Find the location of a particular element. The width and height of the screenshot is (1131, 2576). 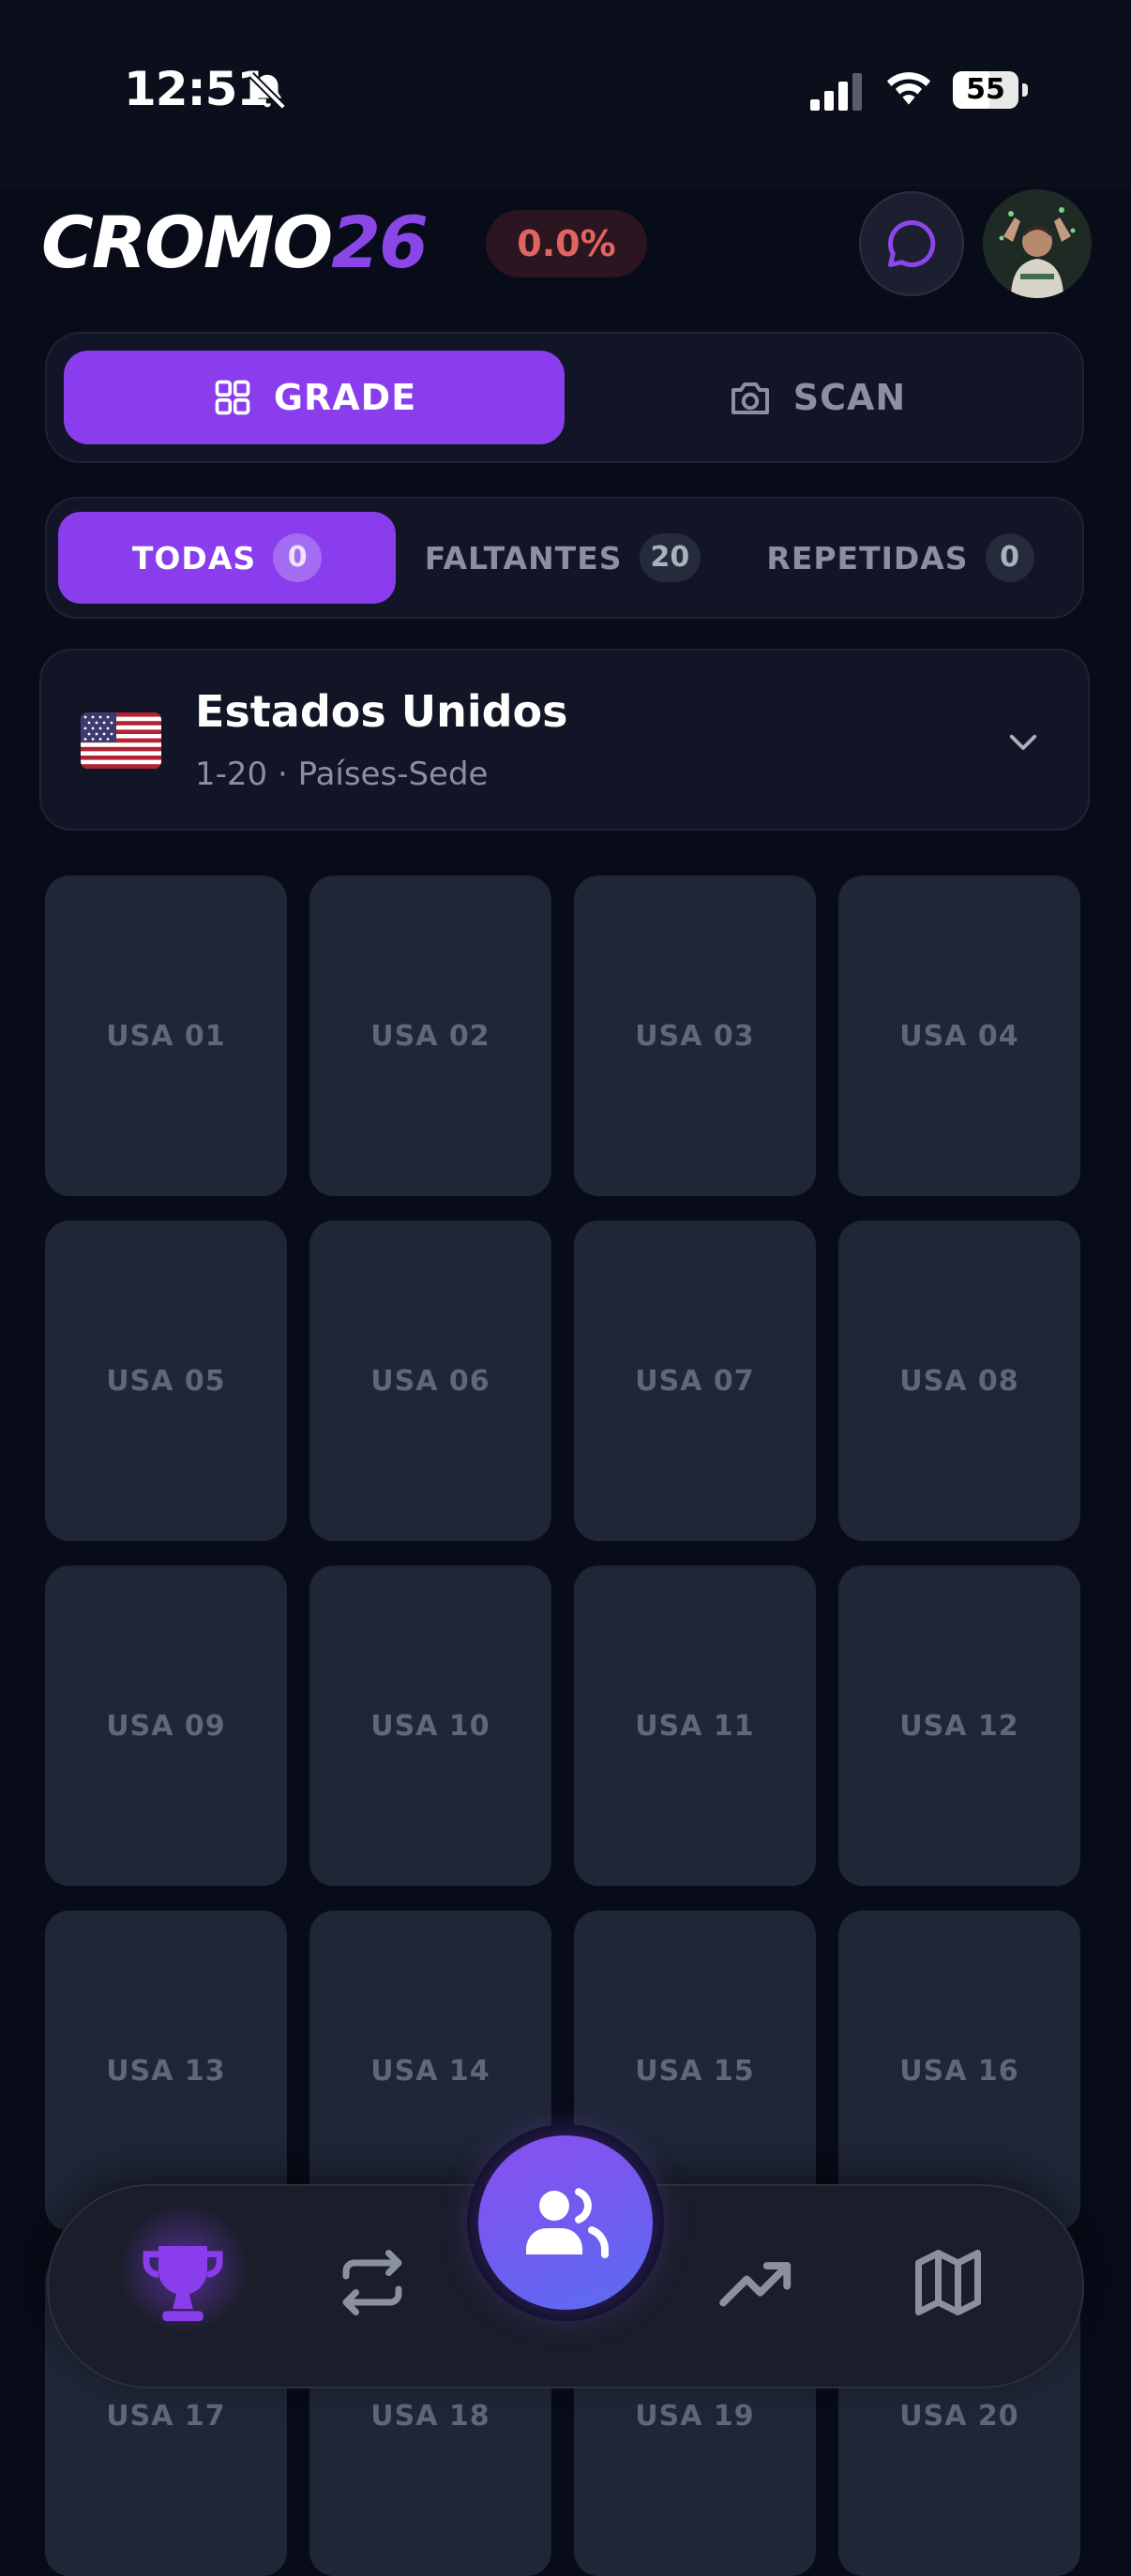

battery-indicator: 55 is located at coordinates (992, 90).